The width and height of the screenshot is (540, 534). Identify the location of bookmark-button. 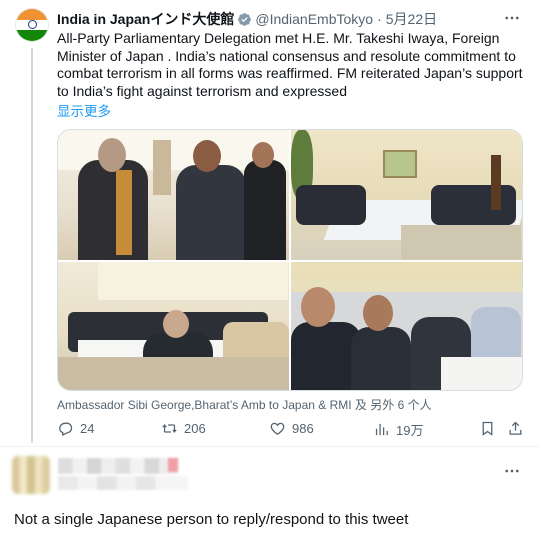
(487, 428).